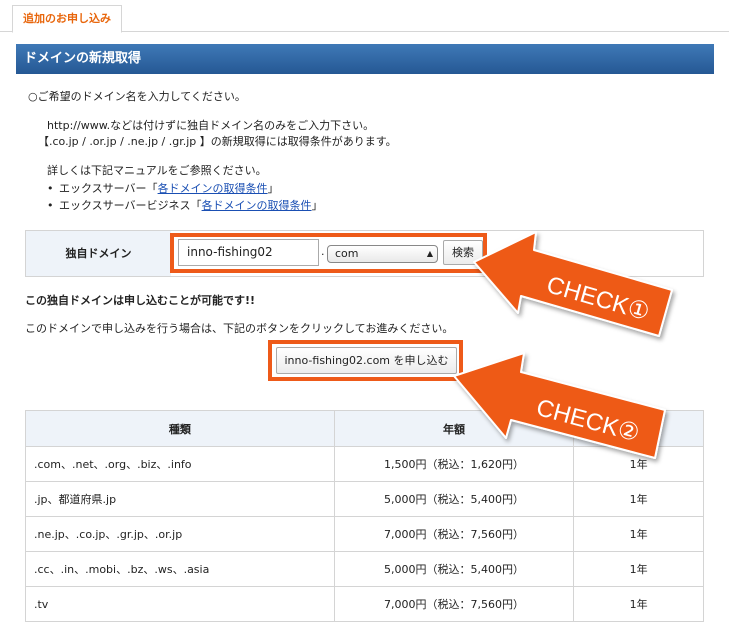  Describe the element at coordinates (563, 345) in the screenshot. I see `annotation-overlay: CHECK① CHECK②` at that location.